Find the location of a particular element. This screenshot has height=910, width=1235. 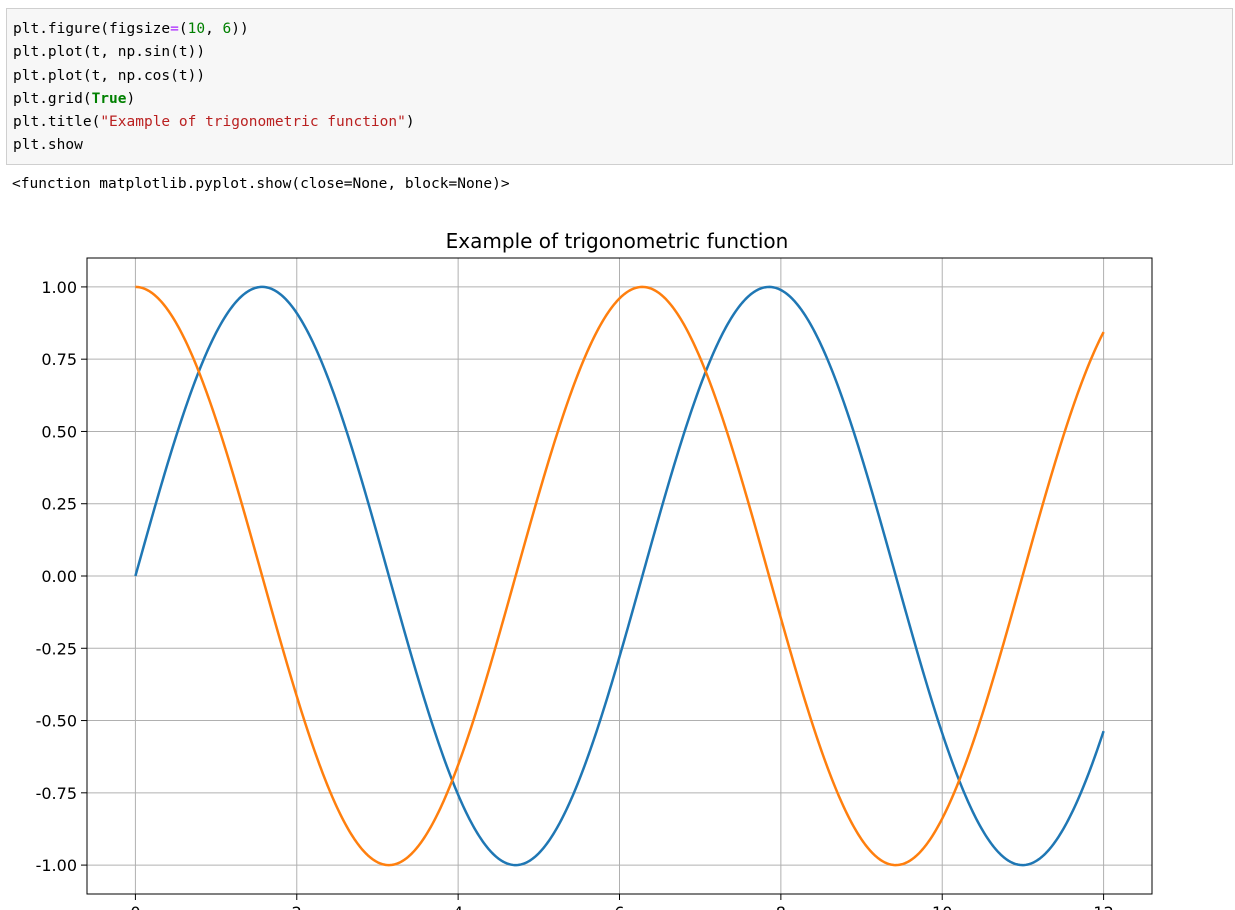

code-token: plt.plot(t, np.sin(t)) is located at coordinates (109, 52).